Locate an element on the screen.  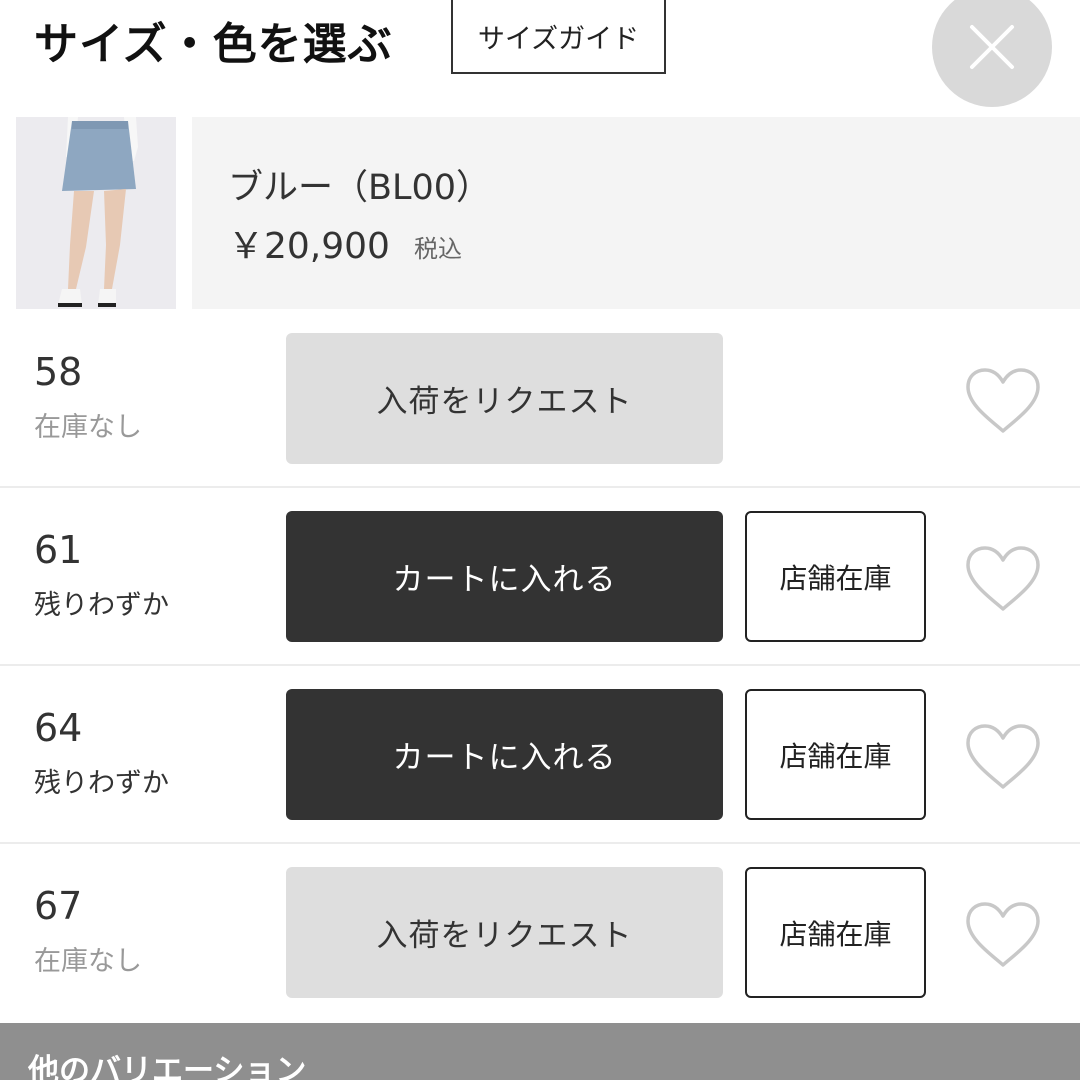
header: サイズ・色を選ぶ サイズガイド is located at coordinates (540, 55).